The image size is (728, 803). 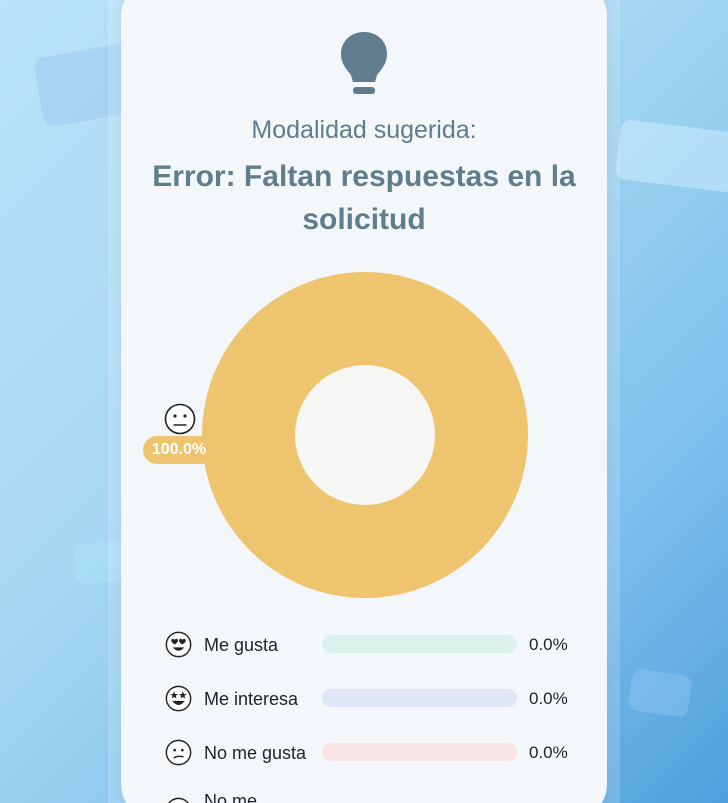 What do you see at coordinates (364, 63) in the screenshot?
I see `lightbulb-icon` at bounding box center [364, 63].